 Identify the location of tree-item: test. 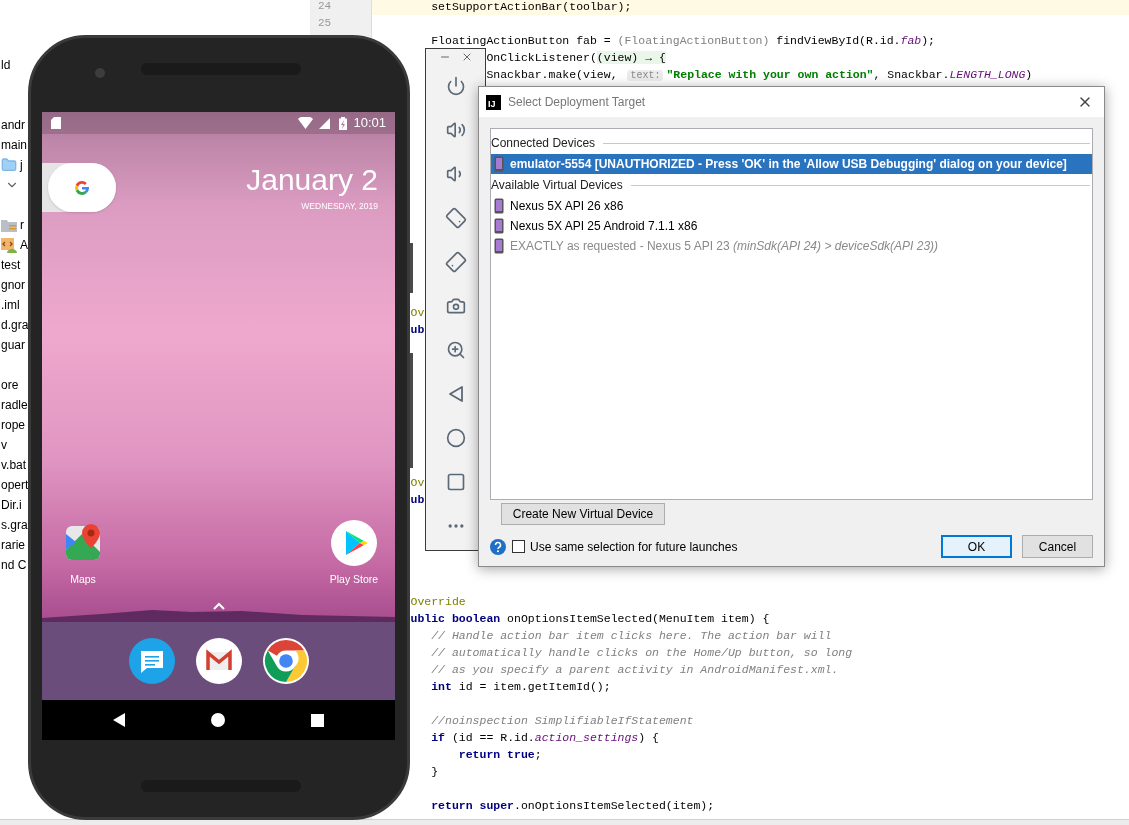
(11, 265).